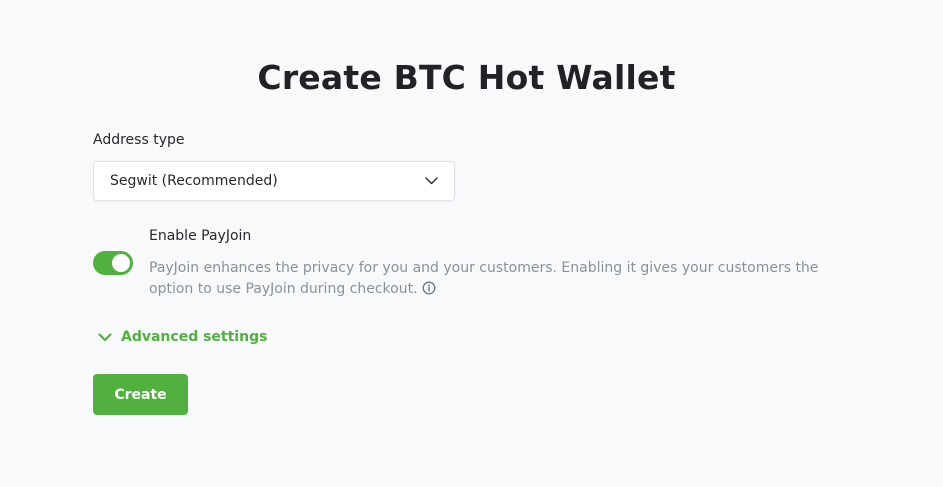 The height and width of the screenshot is (487, 943). Describe the element at coordinates (466, 77) in the screenshot. I see `page-title: Create BTC Hot Wallet` at that location.